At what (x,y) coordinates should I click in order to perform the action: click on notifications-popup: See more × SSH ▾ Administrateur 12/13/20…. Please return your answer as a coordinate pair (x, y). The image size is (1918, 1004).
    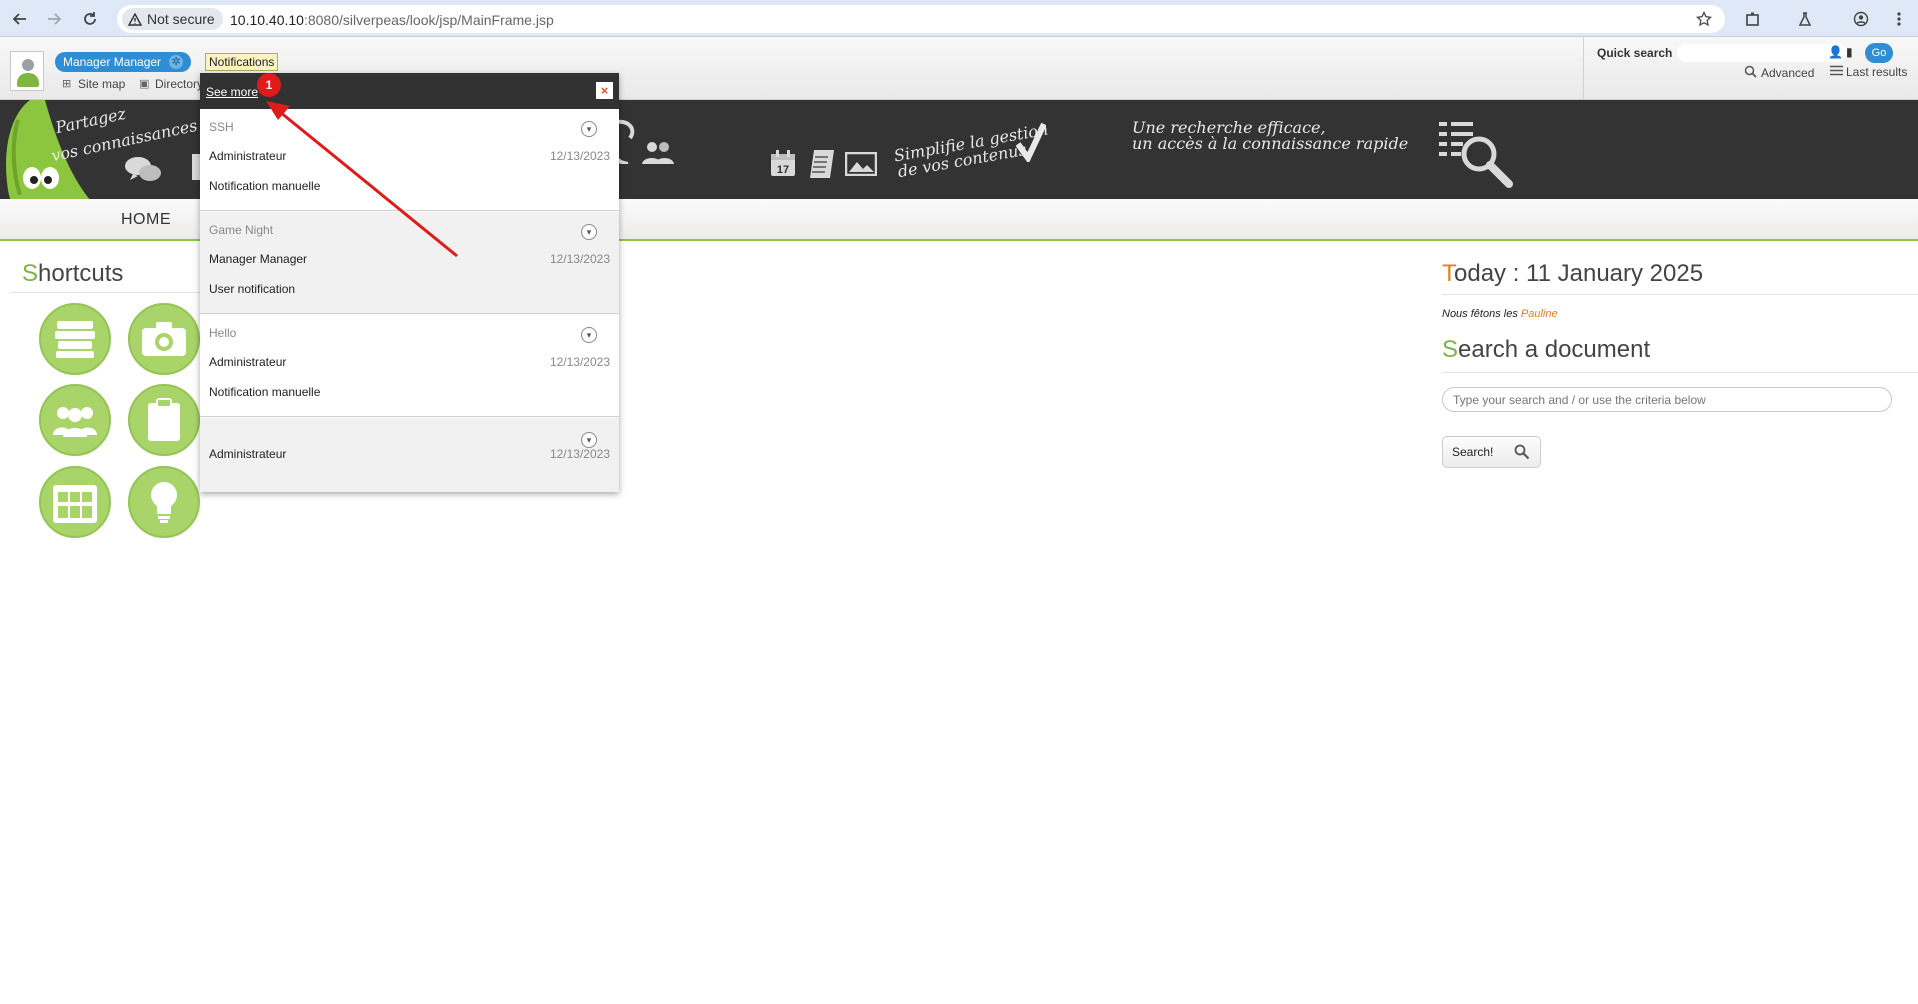
    Looking at the image, I should click on (409, 282).